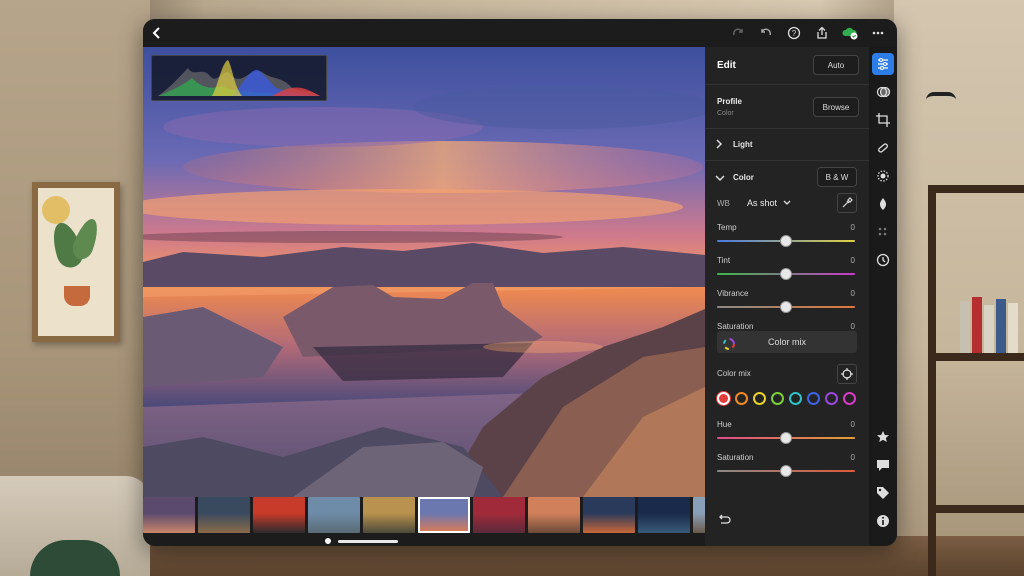 The width and height of the screenshot is (1024, 576). I want to click on slider-value-temp: 0, so click(852, 227).